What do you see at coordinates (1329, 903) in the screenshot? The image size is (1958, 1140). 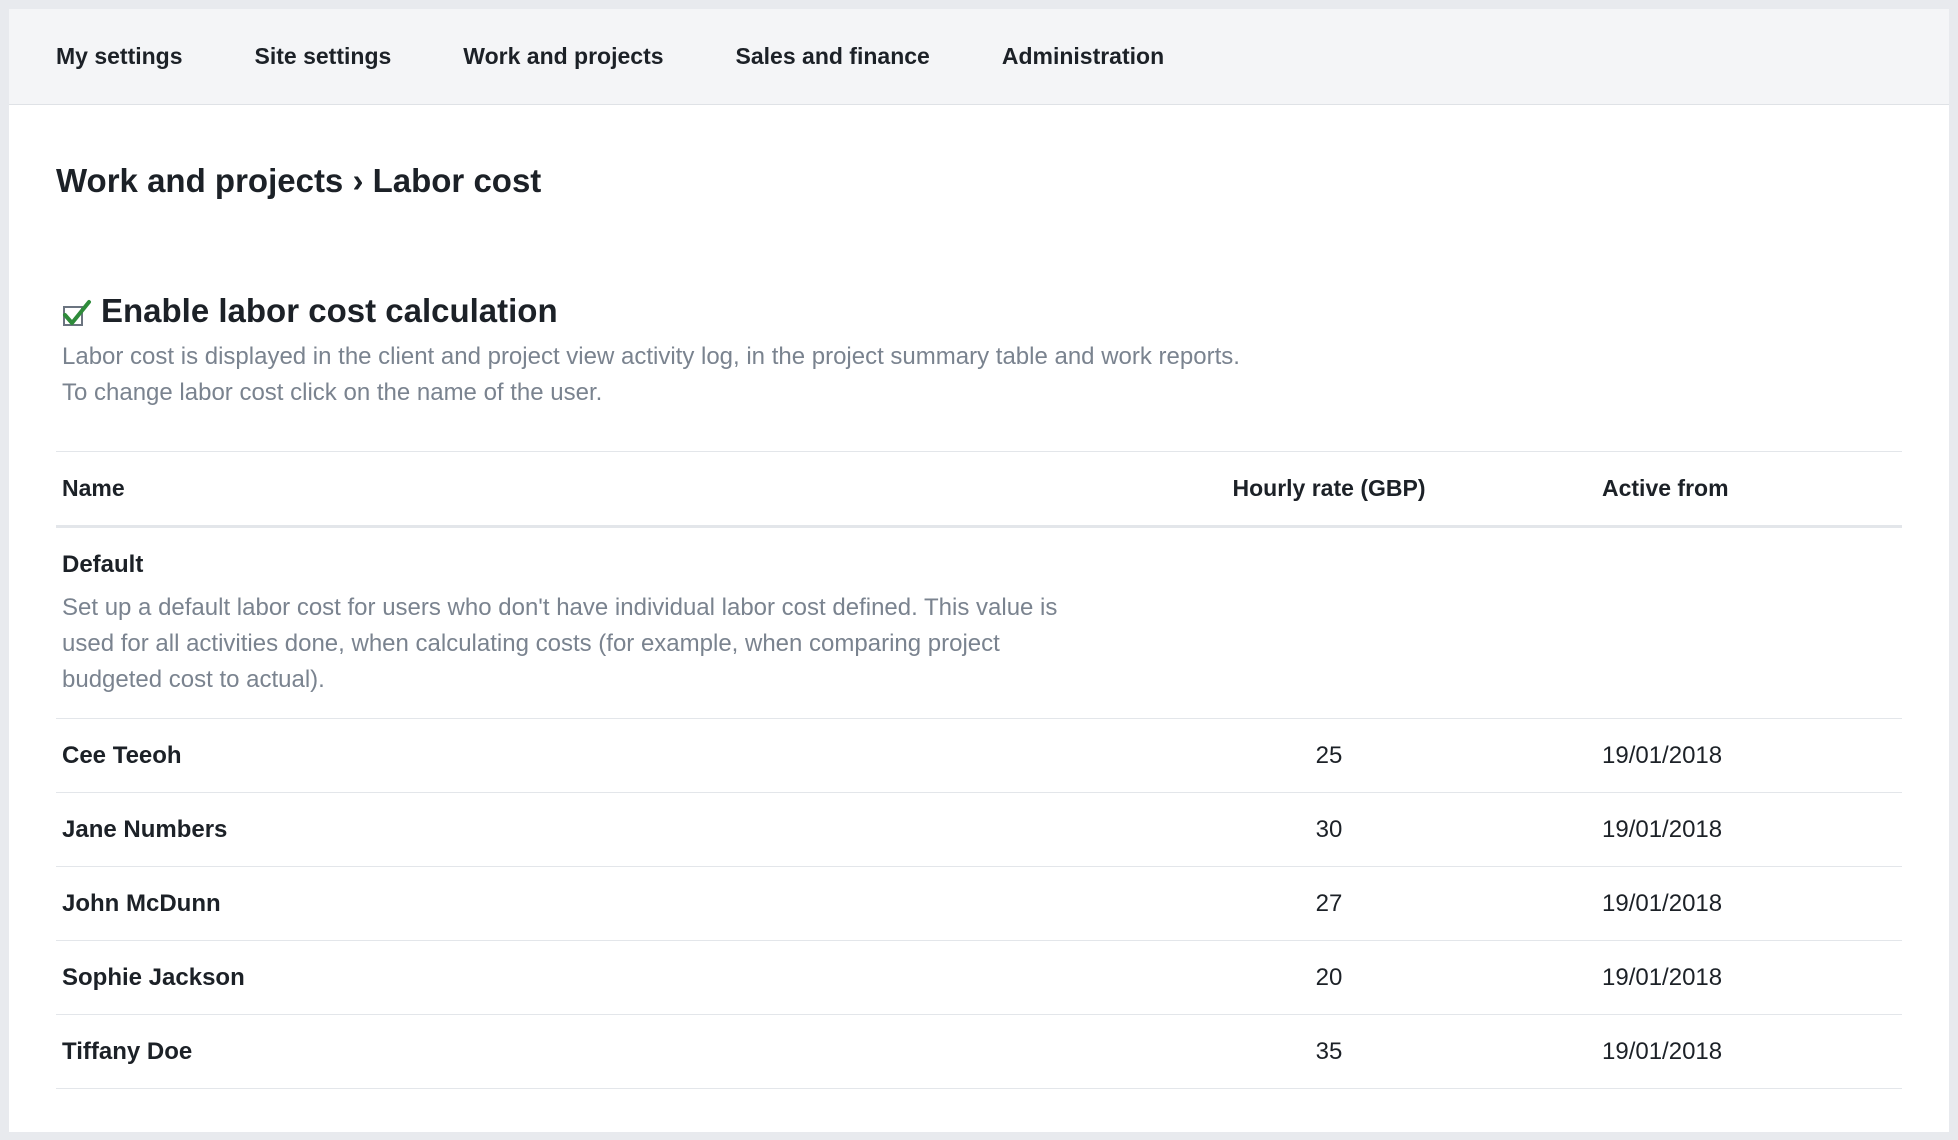 I see `hourly-rate-value: 27` at bounding box center [1329, 903].